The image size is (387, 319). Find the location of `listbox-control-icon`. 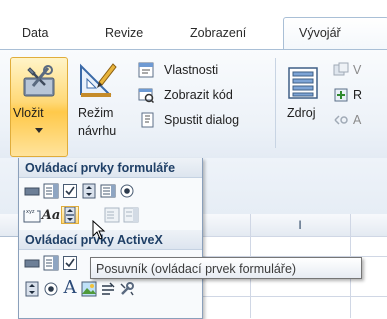

listbox-control-icon is located at coordinates (108, 191).